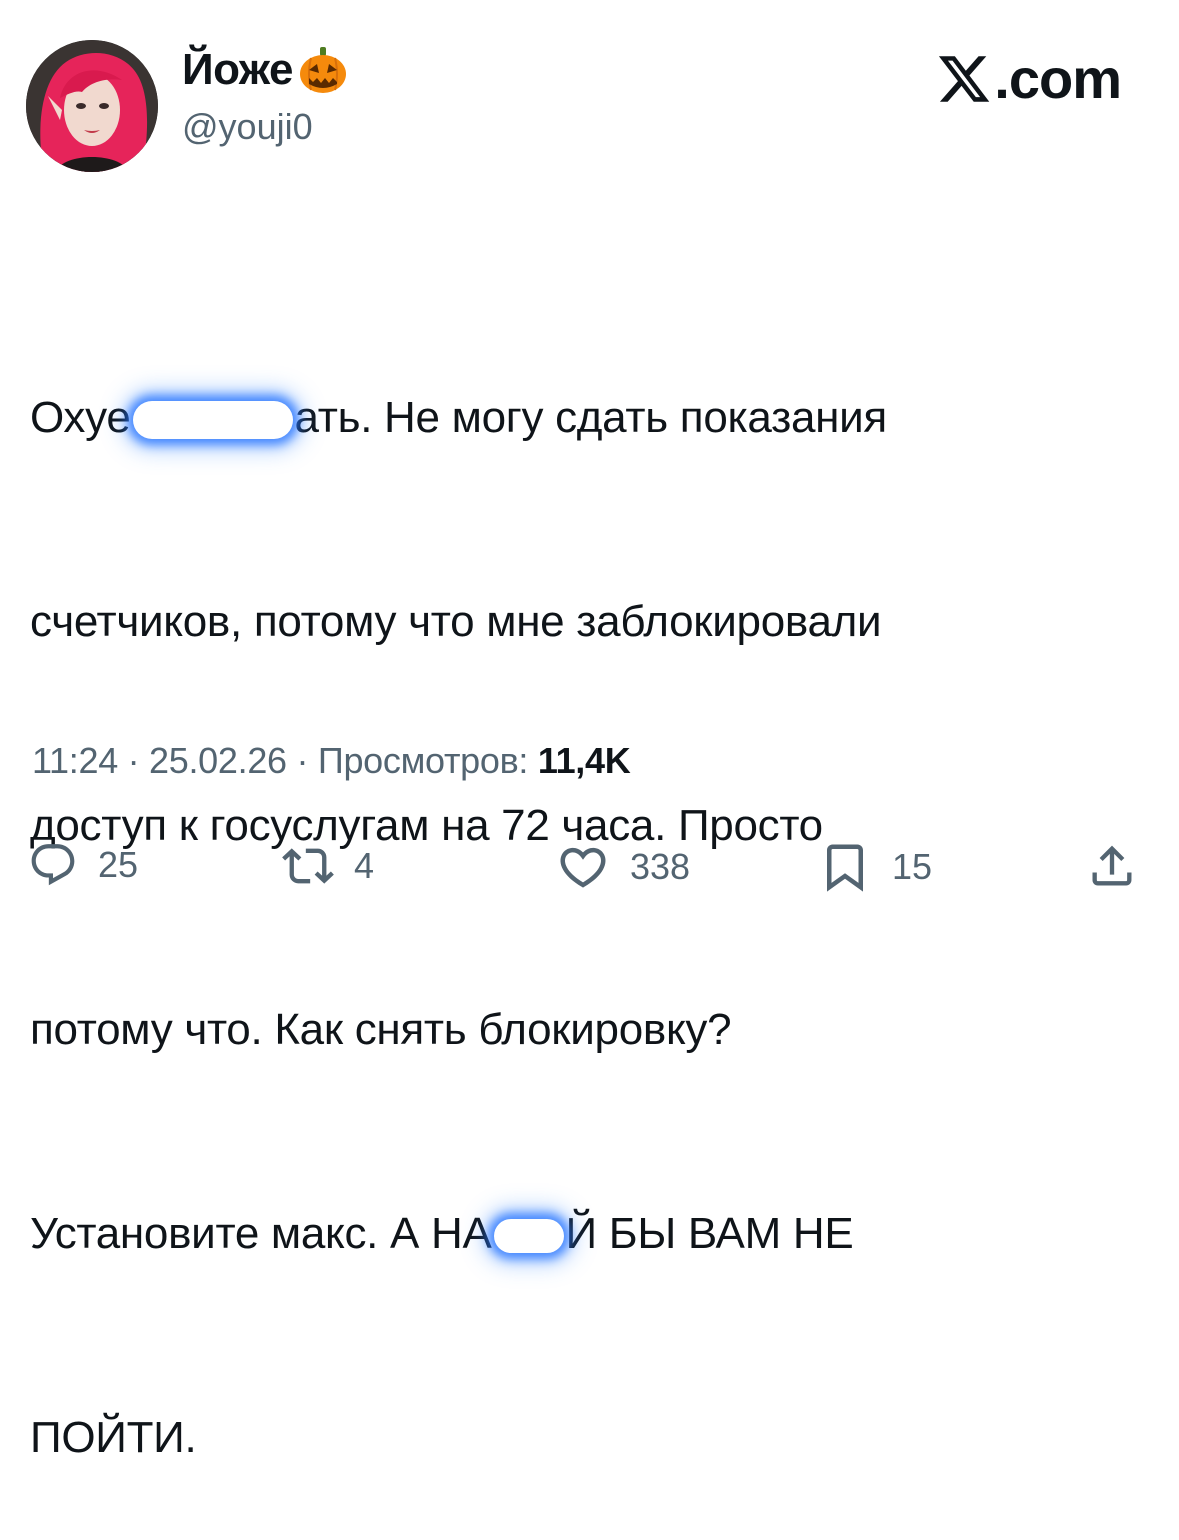 The image size is (1179, 1540). What do you see at coordinates (364, 865) in the screenshot?
I see `repost-count: 4` at bounding box center [364, 865].